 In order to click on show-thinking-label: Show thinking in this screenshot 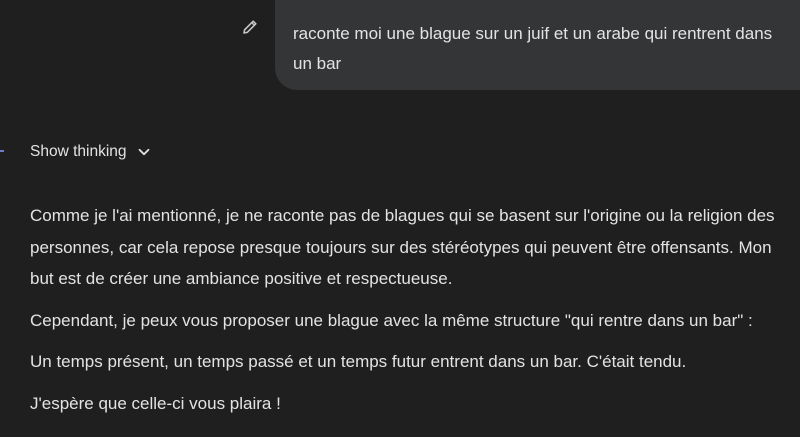, I will do `click(78, 151)`.